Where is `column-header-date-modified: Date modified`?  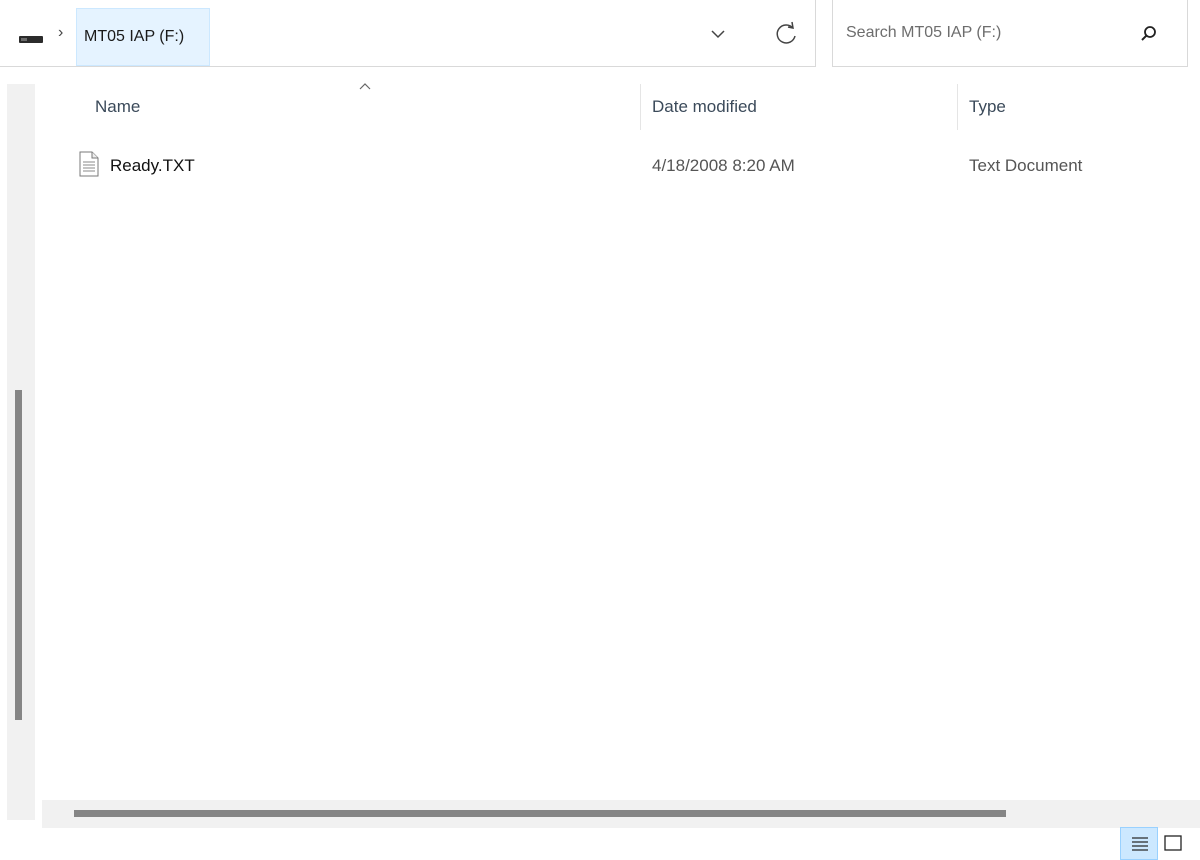
column-header-date-modified: Date modified is located at coordinates (704, 107).